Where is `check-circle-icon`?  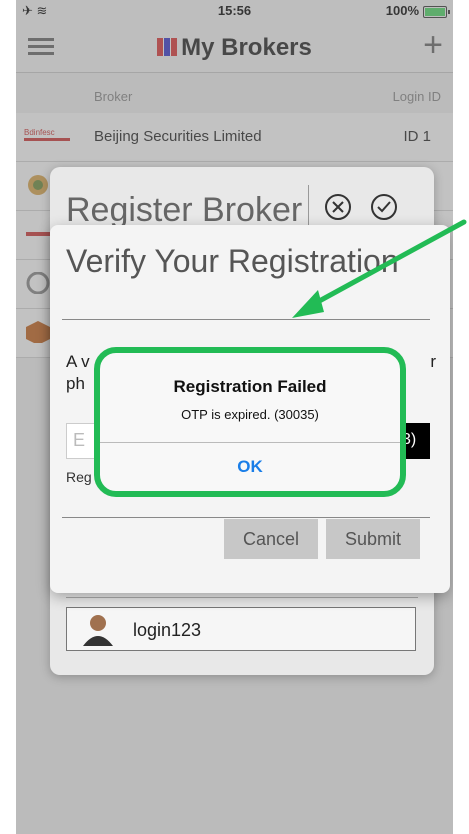
check-circle-icon is located at coordinates (384, 207).